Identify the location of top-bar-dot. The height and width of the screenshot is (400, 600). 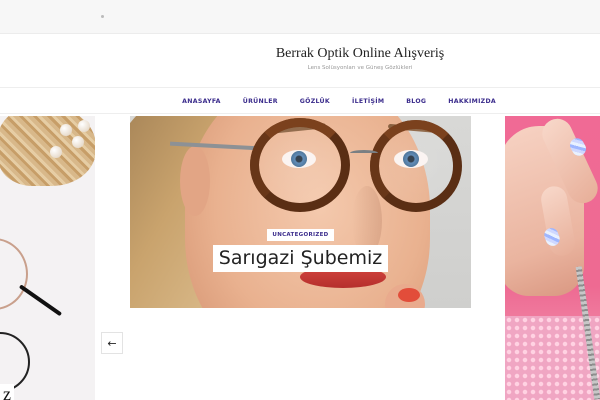
(102, 16).